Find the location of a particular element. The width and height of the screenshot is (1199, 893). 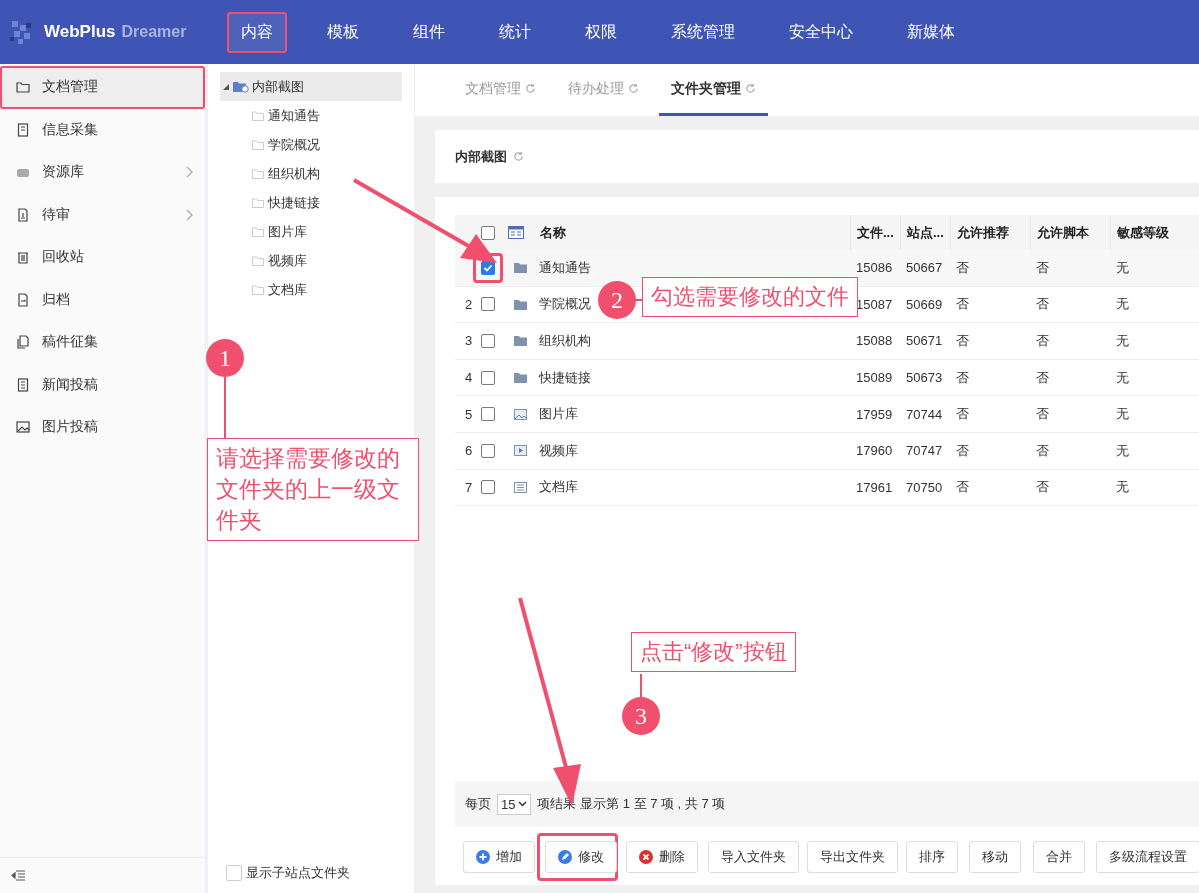

nav-tab: 模板 is located at coordinates (343, 32).